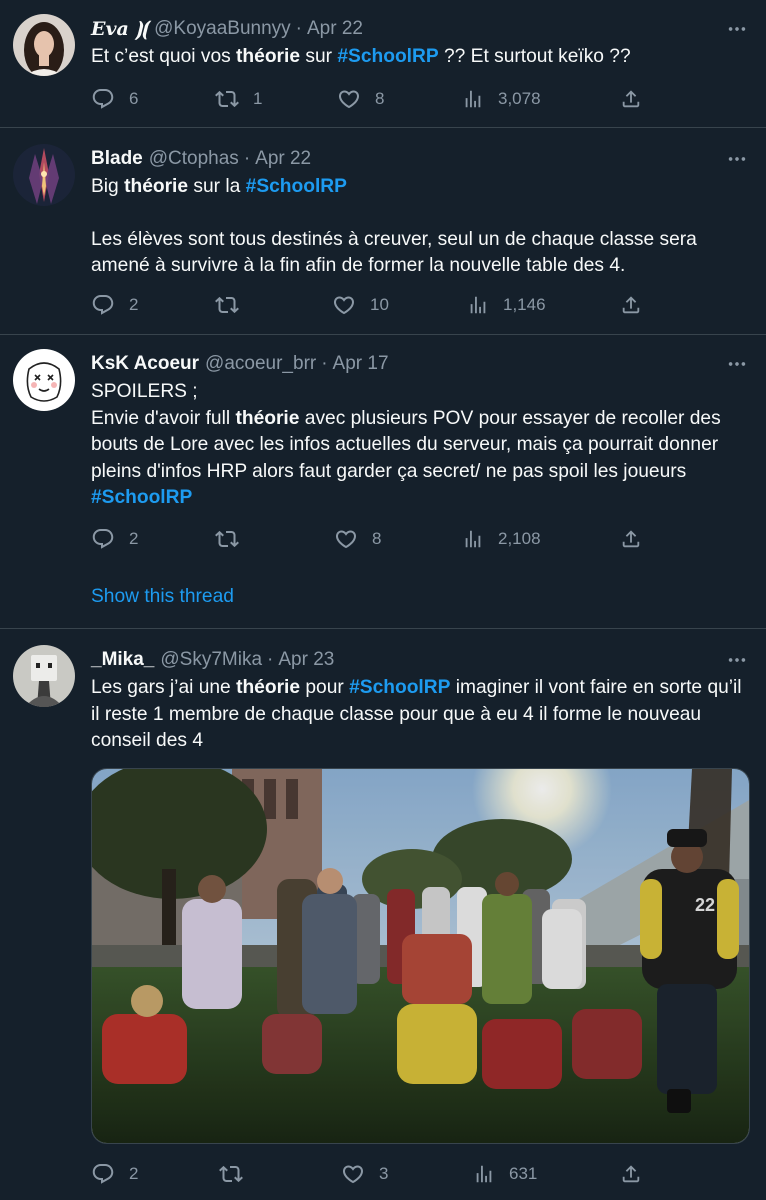 The image size is (766, 1200). I want to click on tweet-header: Blade @Ctophas · Apr 22, so click(419, 159).